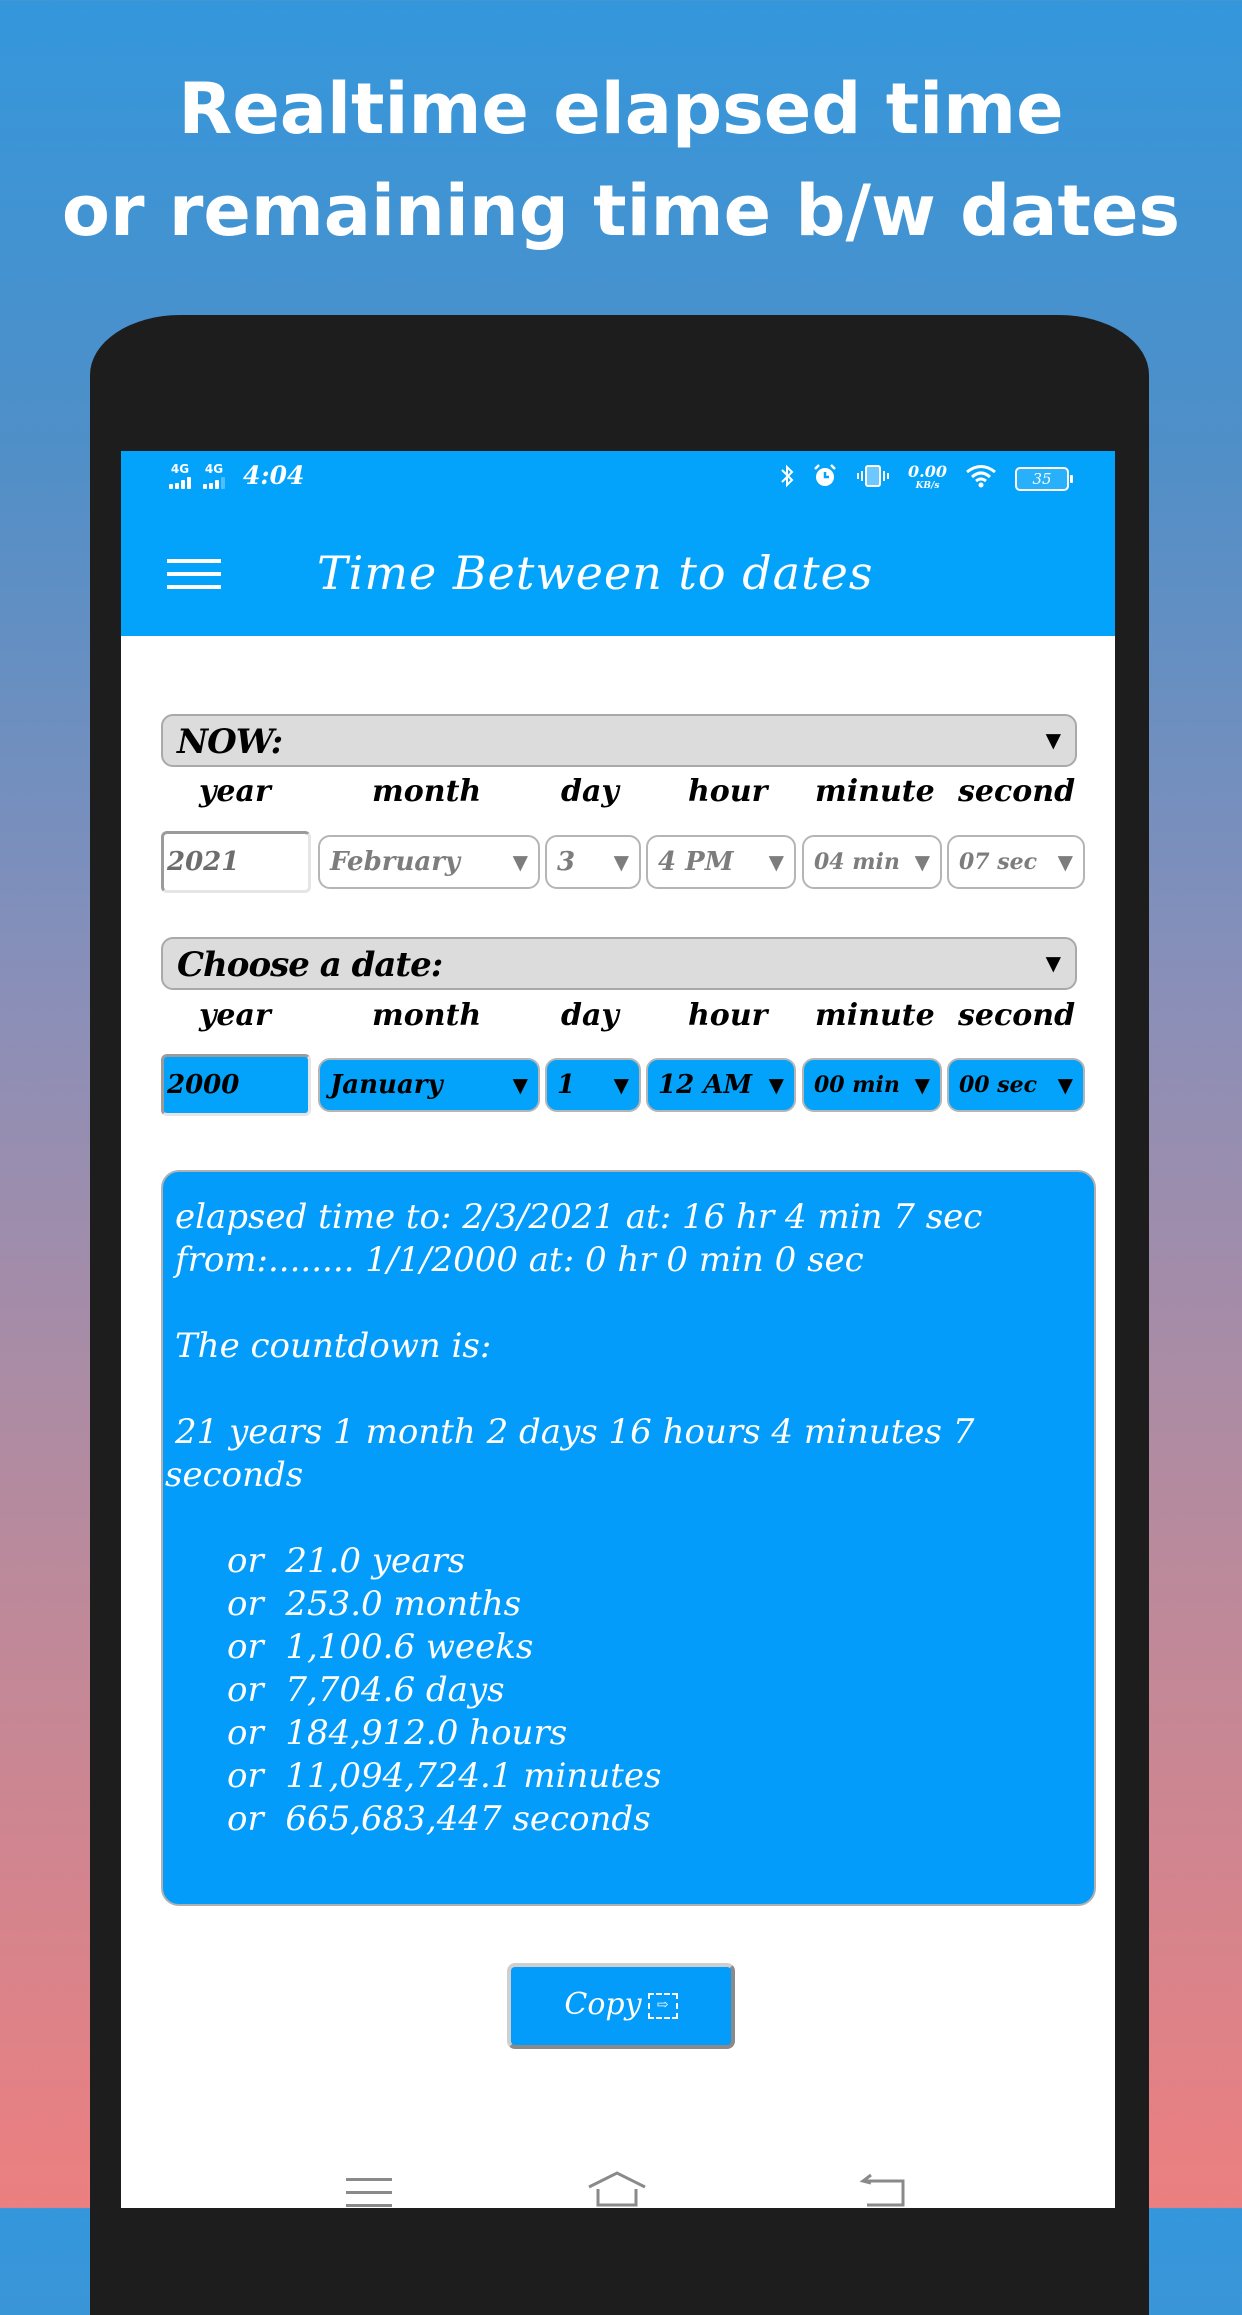  I want to click on menu-icon, so click(369, 2193).